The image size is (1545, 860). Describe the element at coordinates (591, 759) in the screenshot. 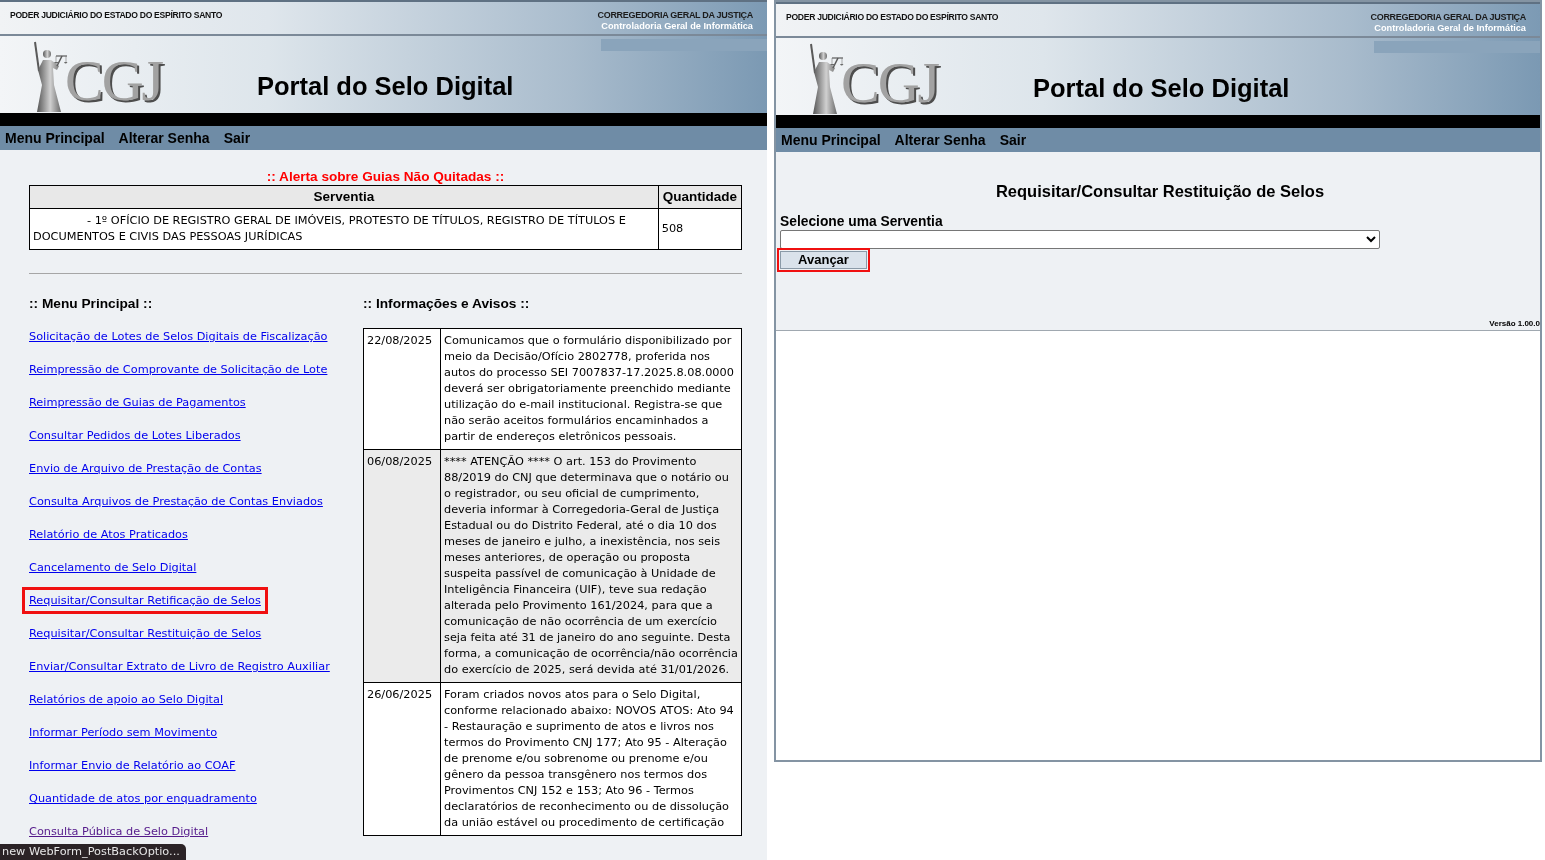

I see `notice-text-cell: Foram criados novos atos para o Selo Digital, conforme relacionado abaixo: NOVOS ATOS: Ato 94 - Restauração e suprimento de atos e livros nos termos do Provimento CNJ 177; Ato 95 - Alteração de prenome e/ou sobrenome ou prenome e/ou gênero da pessoa transgênero nos termos dos Provimentos CNJ 152 e 153; Ato 96 - Termos declaratórios de reconhecimento ou de dissolução da união estável ou procedimento de certificação` at that location.